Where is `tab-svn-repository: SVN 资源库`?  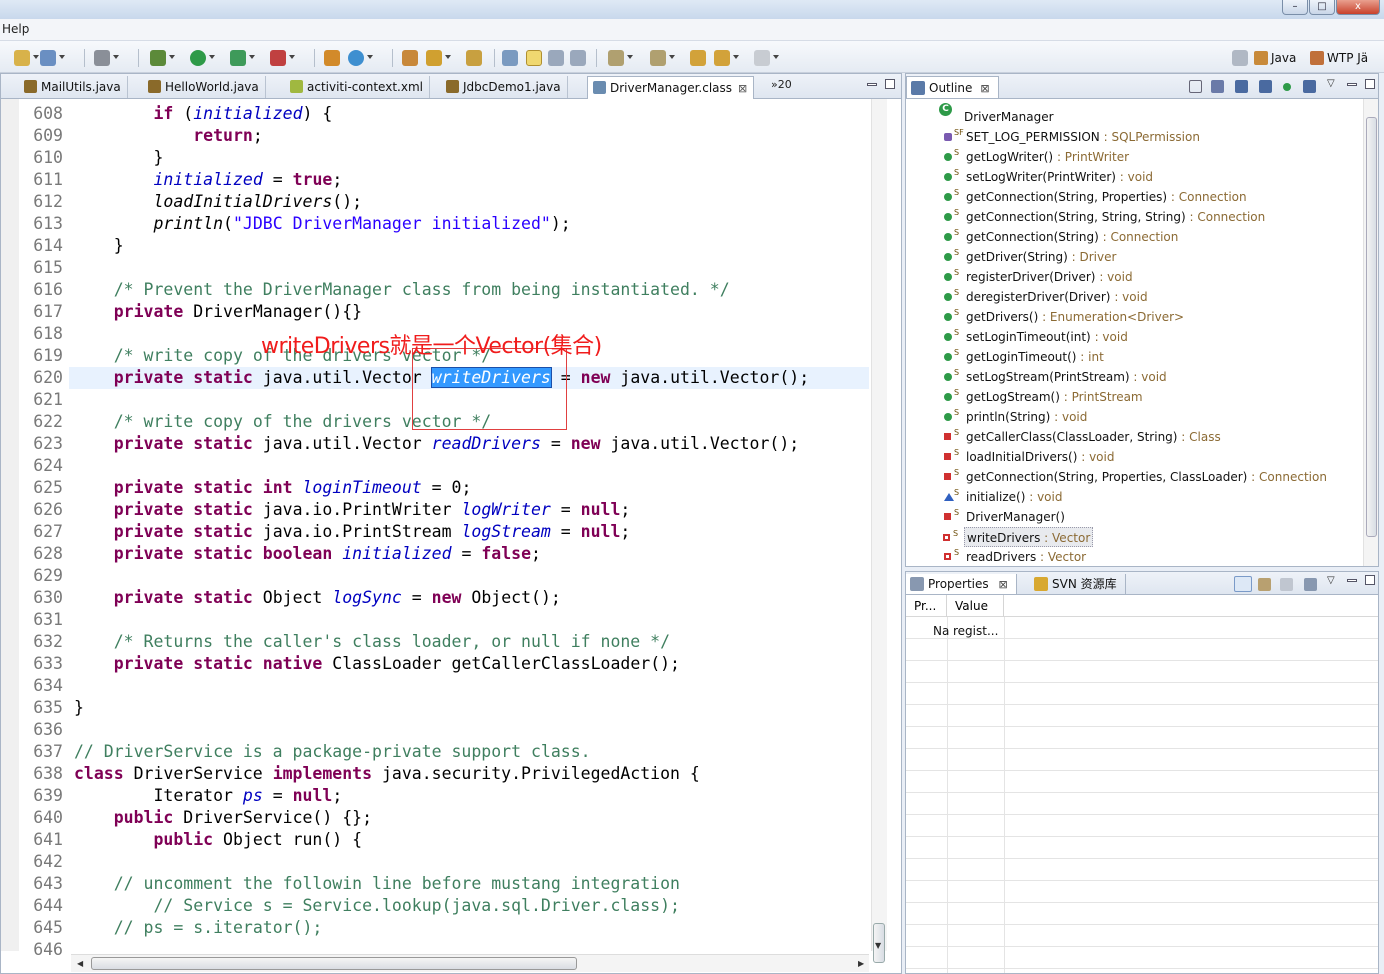
tab-svn-repository: SVN 资源库 is located at coordinates (1078, 584).